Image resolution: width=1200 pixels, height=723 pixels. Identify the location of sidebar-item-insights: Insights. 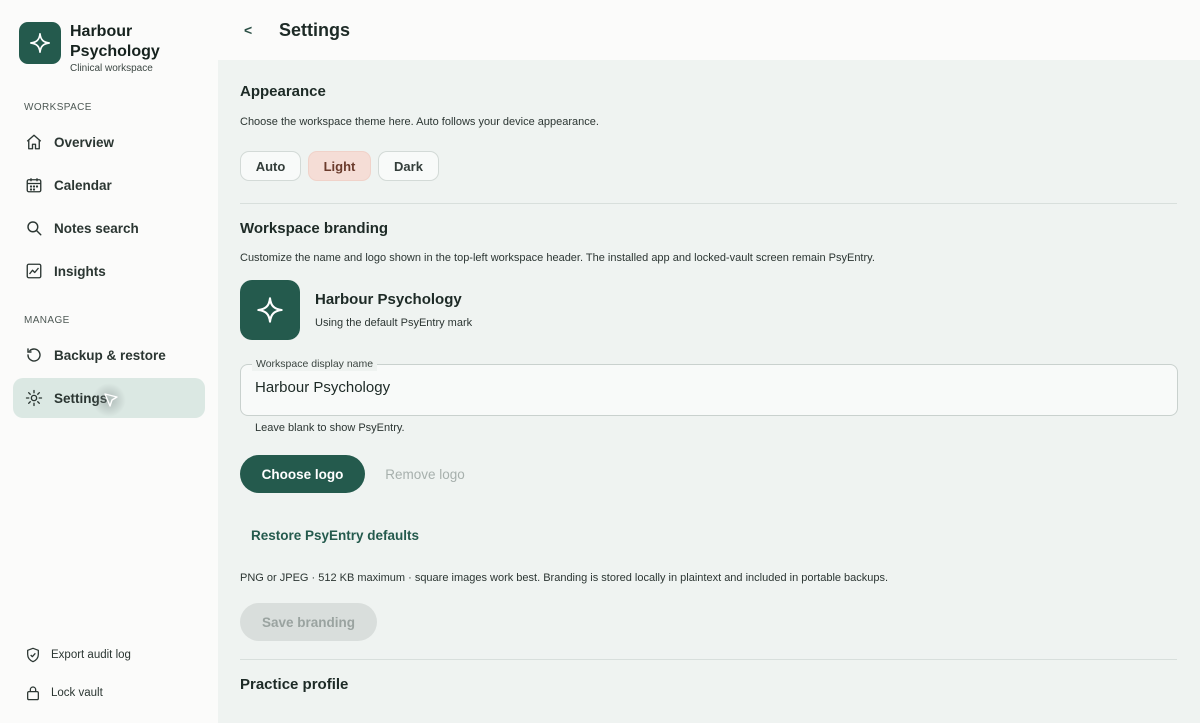
(109, 271).